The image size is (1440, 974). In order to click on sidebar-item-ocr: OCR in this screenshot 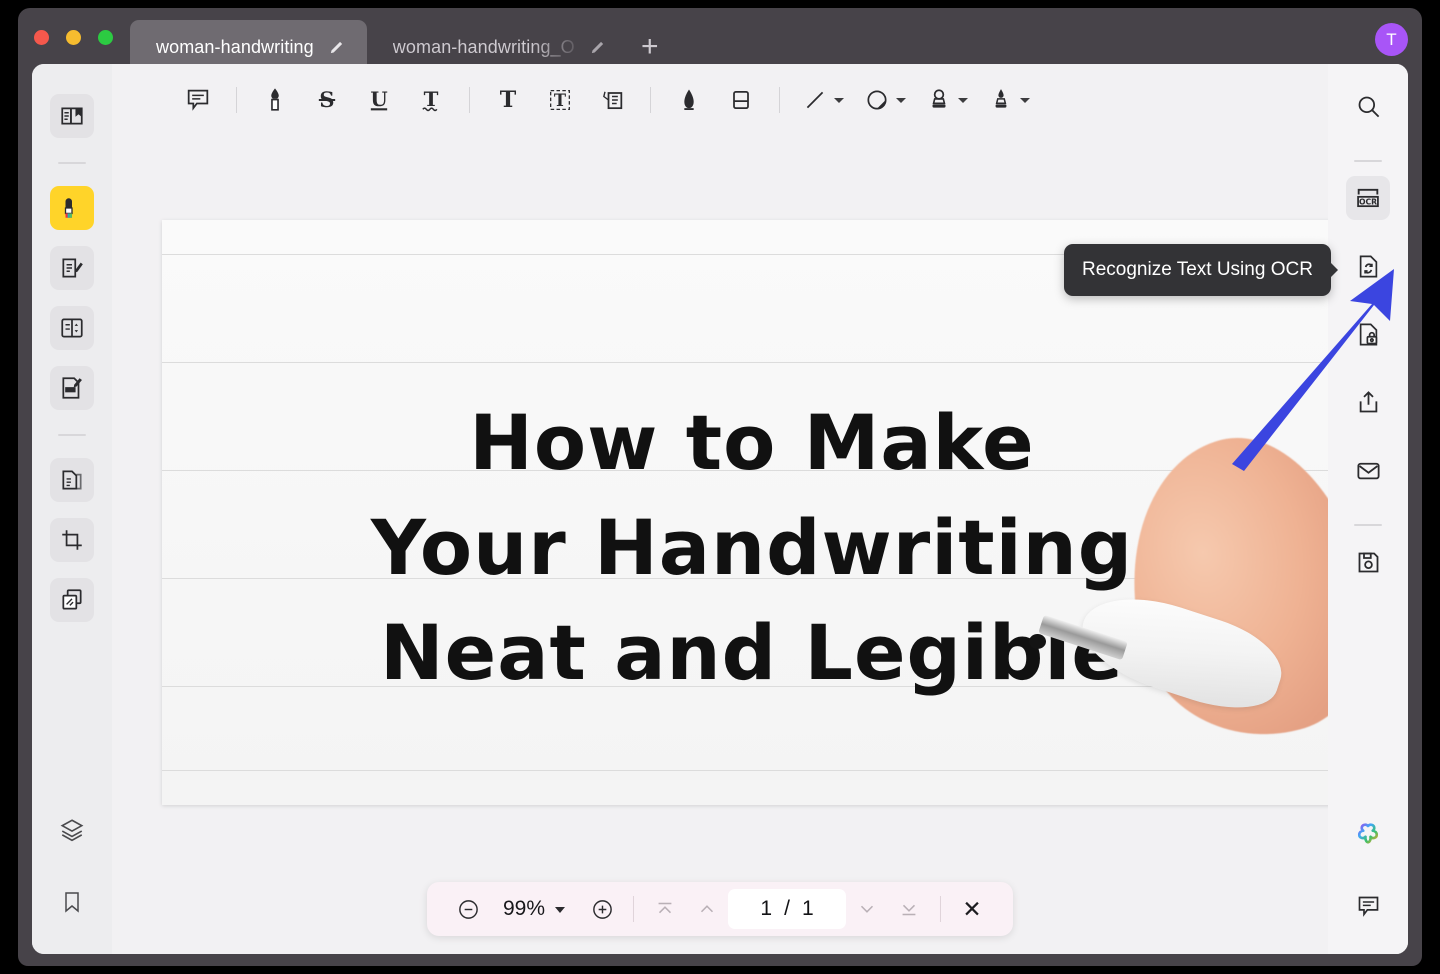, I will do `click(1368, 198)`.